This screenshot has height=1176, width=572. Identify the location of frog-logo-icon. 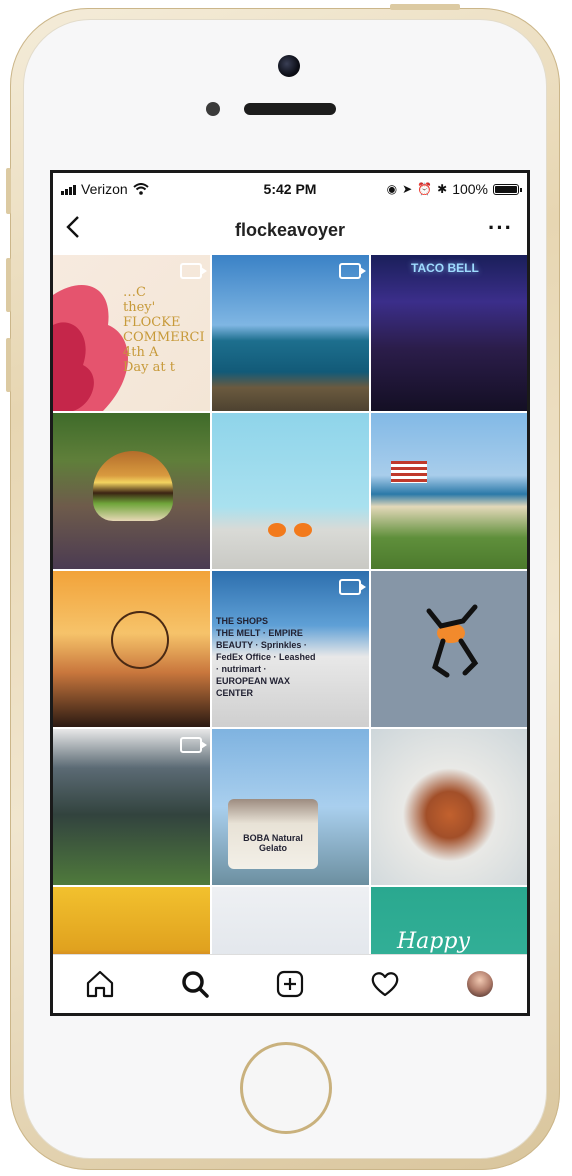
(452, 641).